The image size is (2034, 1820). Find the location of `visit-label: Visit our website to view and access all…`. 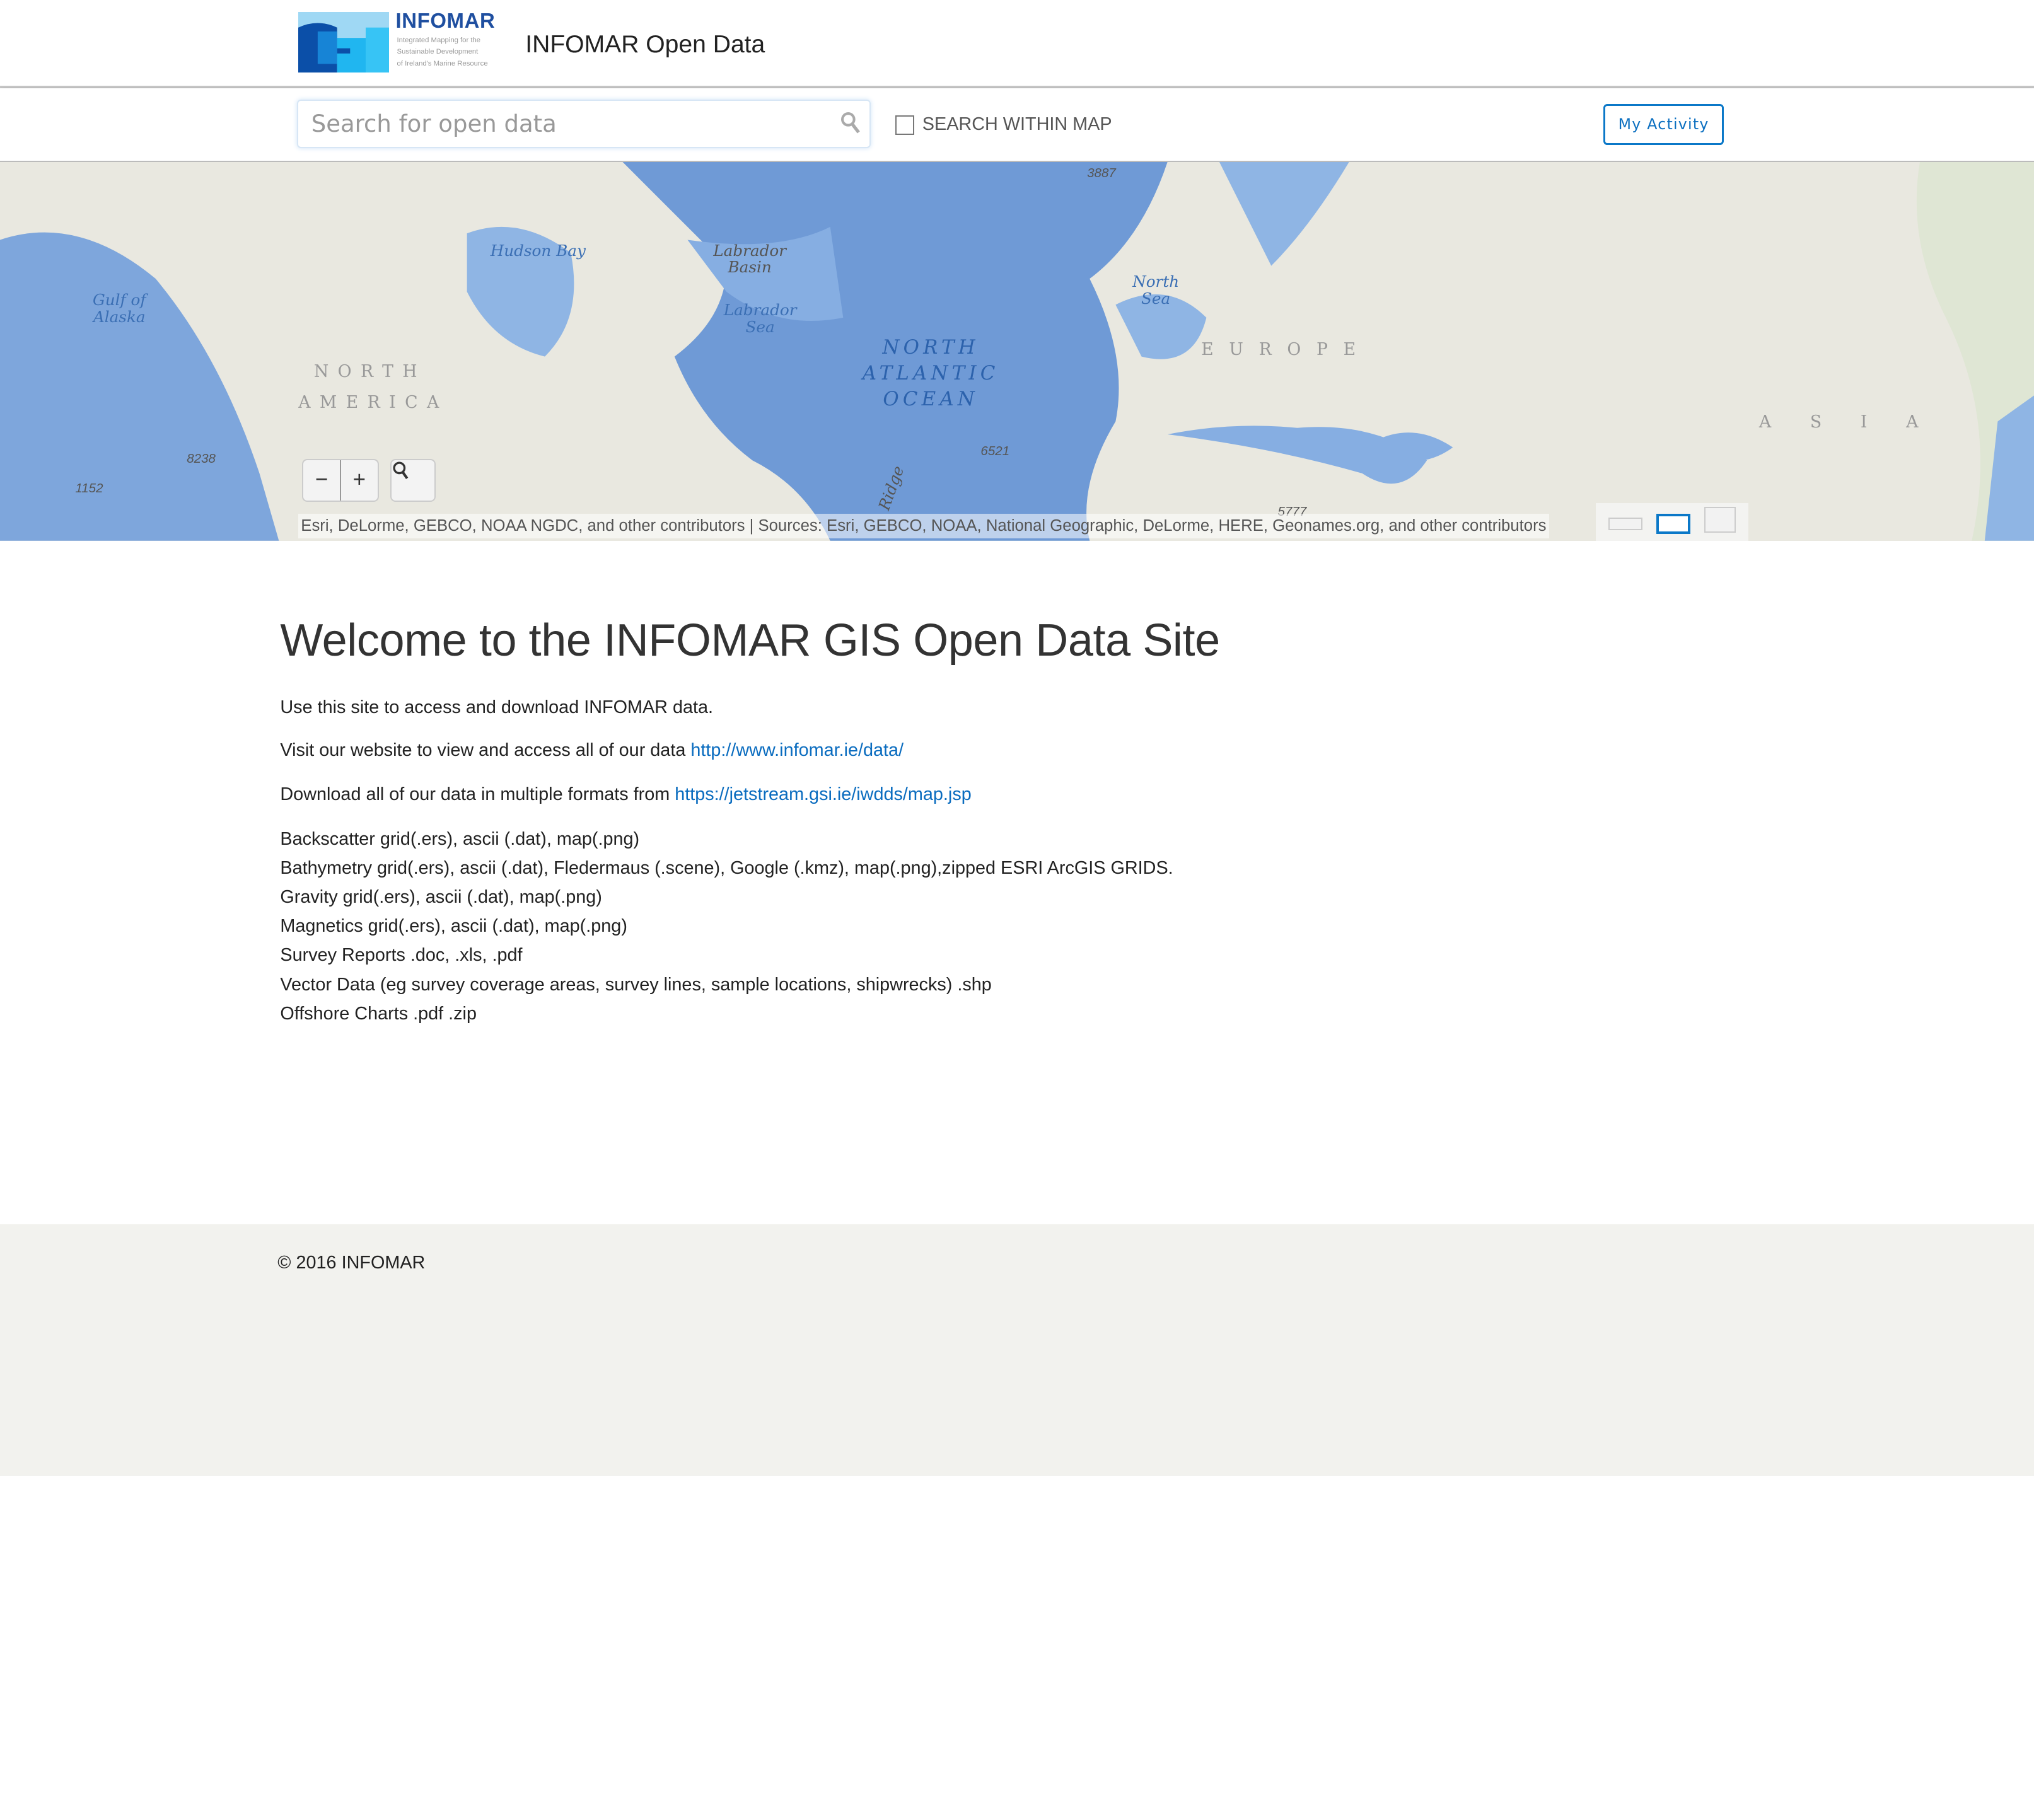

visit-label: Visit our website to view and access all… is located at coordinates (485, 750).